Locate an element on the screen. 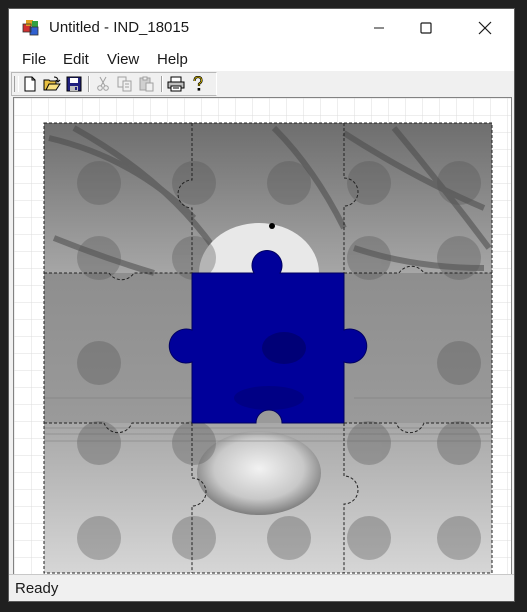 Image resolution: width=527 pixels, height=612 pixels. paste-button is located at coordinates (147, 84).